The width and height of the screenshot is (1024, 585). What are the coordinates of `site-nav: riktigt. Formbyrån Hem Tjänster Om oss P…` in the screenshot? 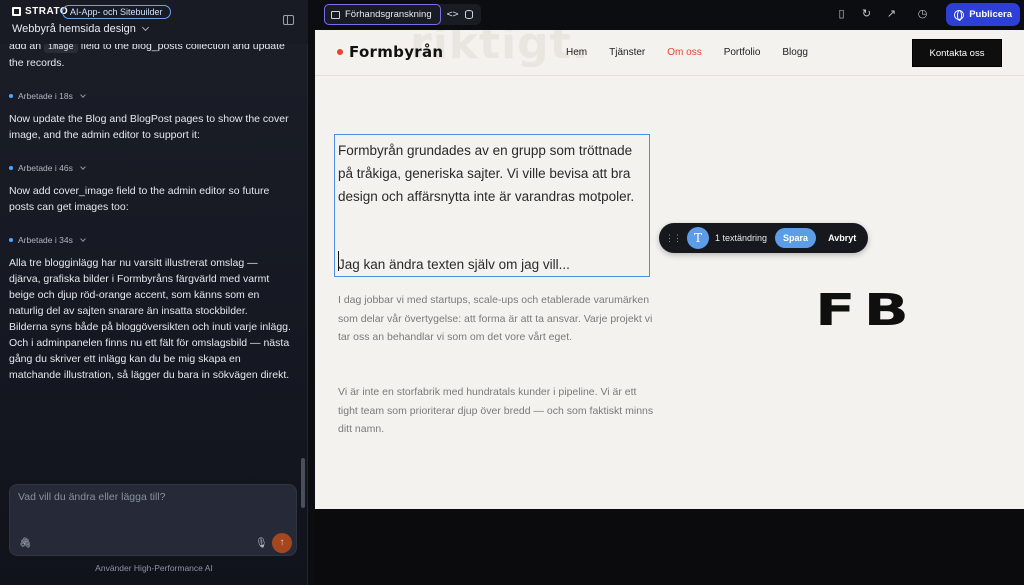 It's located at (669, 53).